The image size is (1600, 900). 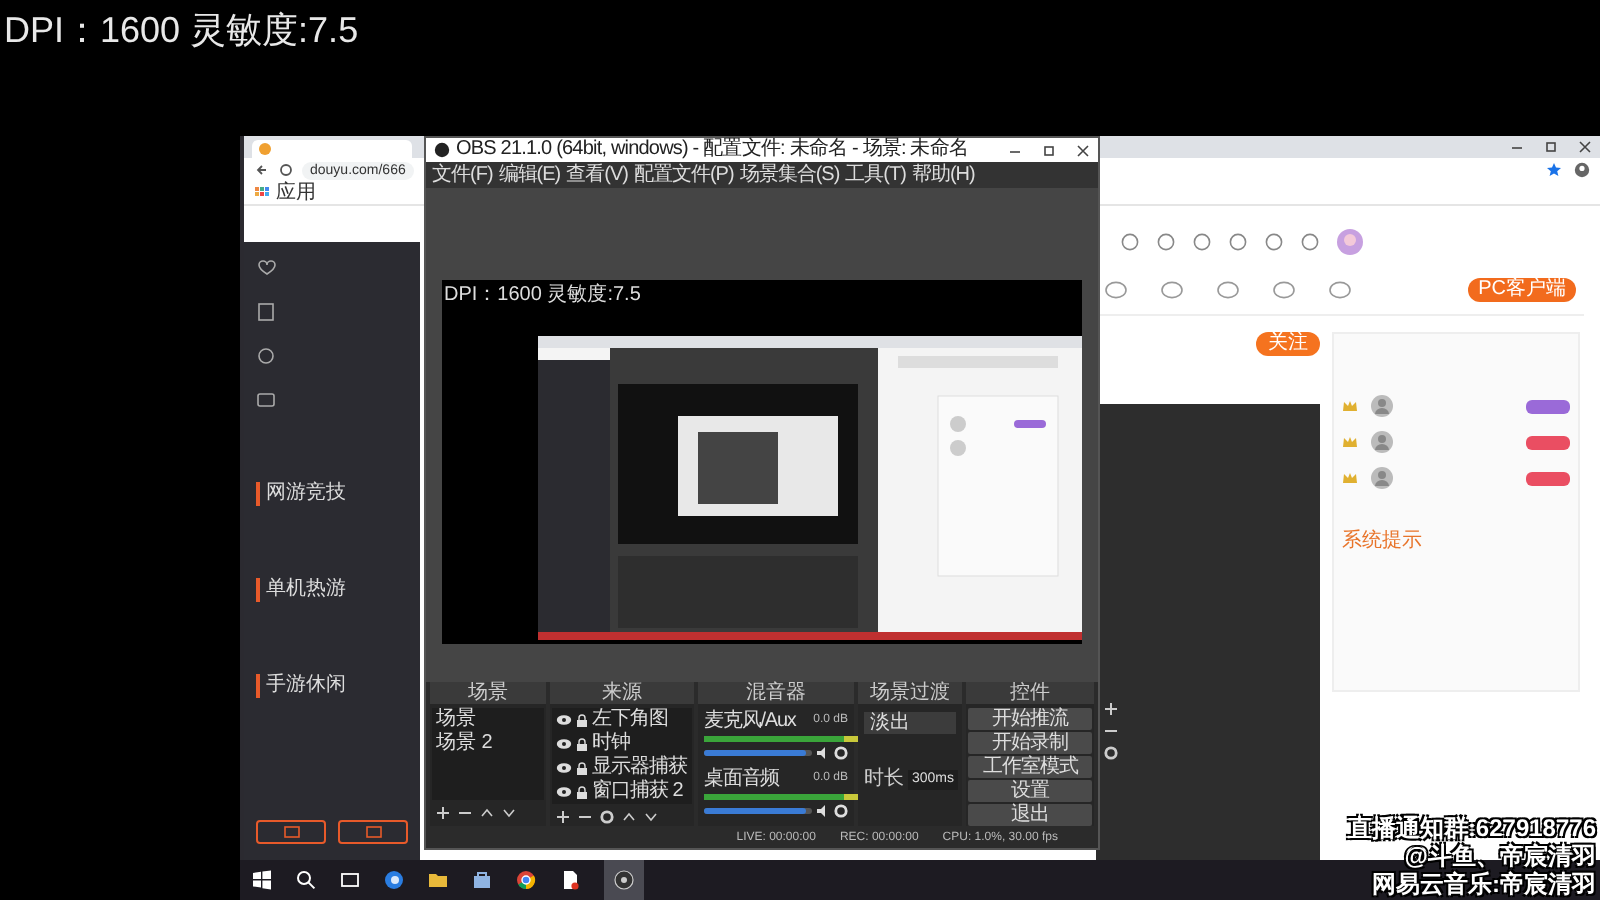 What do you see at coordinates (630, 720) in the screenshot?
I see `source-item: 左下角图` at bounding box center [630, 720].